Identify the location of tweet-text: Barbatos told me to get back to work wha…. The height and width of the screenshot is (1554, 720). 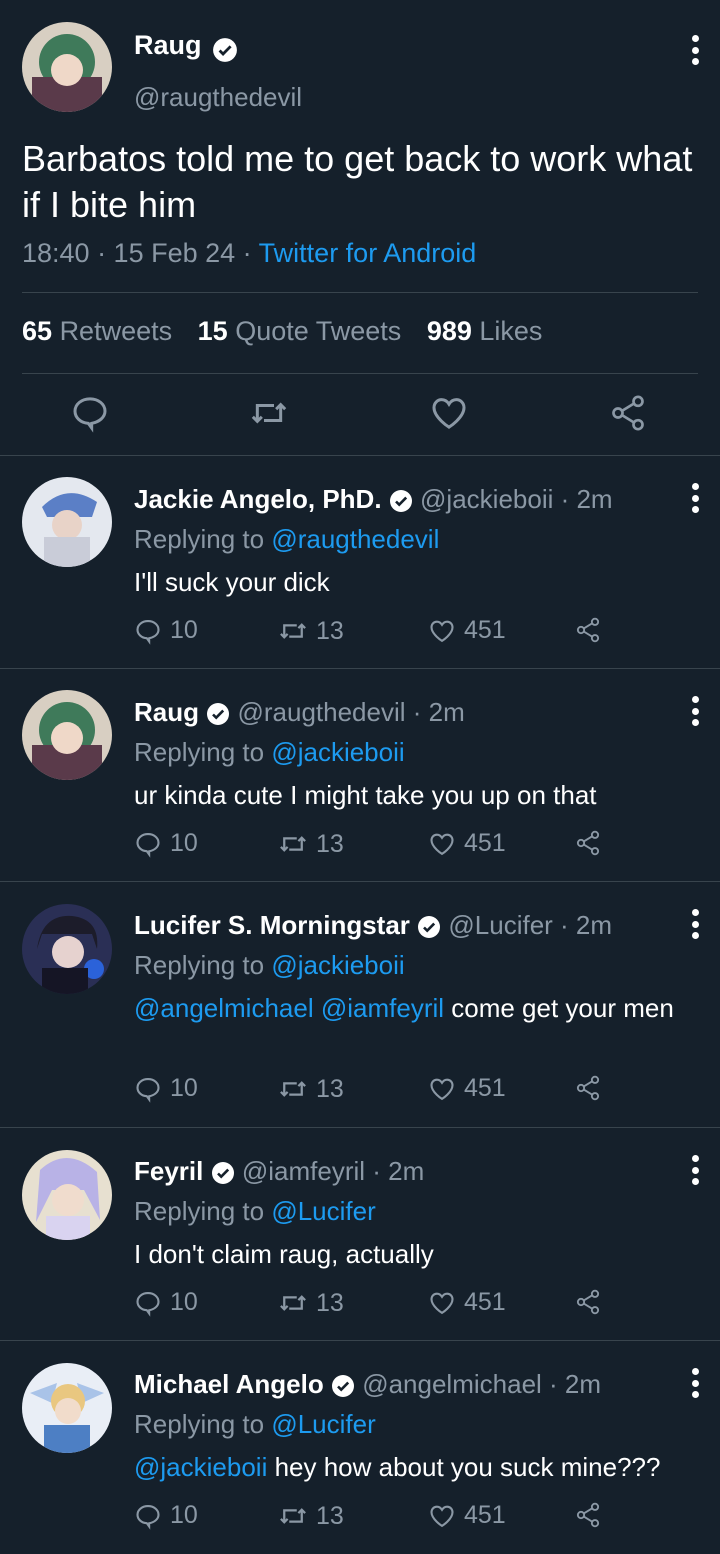
(357, 181).